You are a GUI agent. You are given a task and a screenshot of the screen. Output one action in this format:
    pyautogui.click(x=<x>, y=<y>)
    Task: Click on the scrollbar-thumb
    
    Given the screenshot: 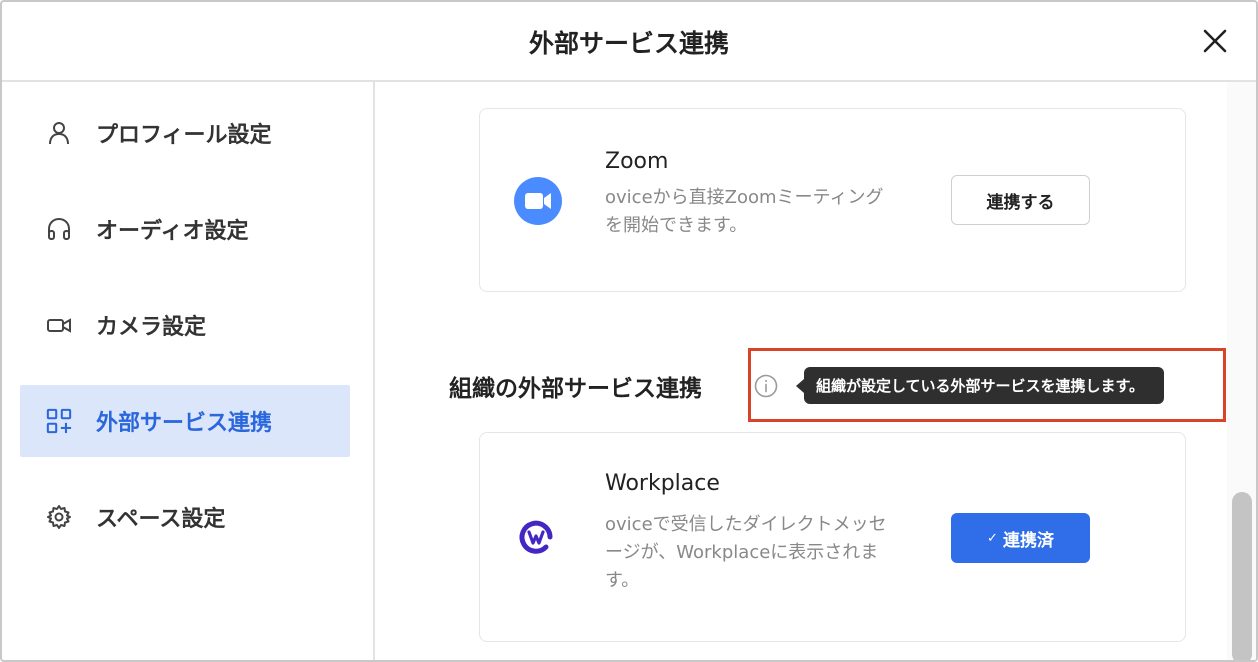 What is the action you would take?
    pyautogui.click(x=1242, y=576)
    